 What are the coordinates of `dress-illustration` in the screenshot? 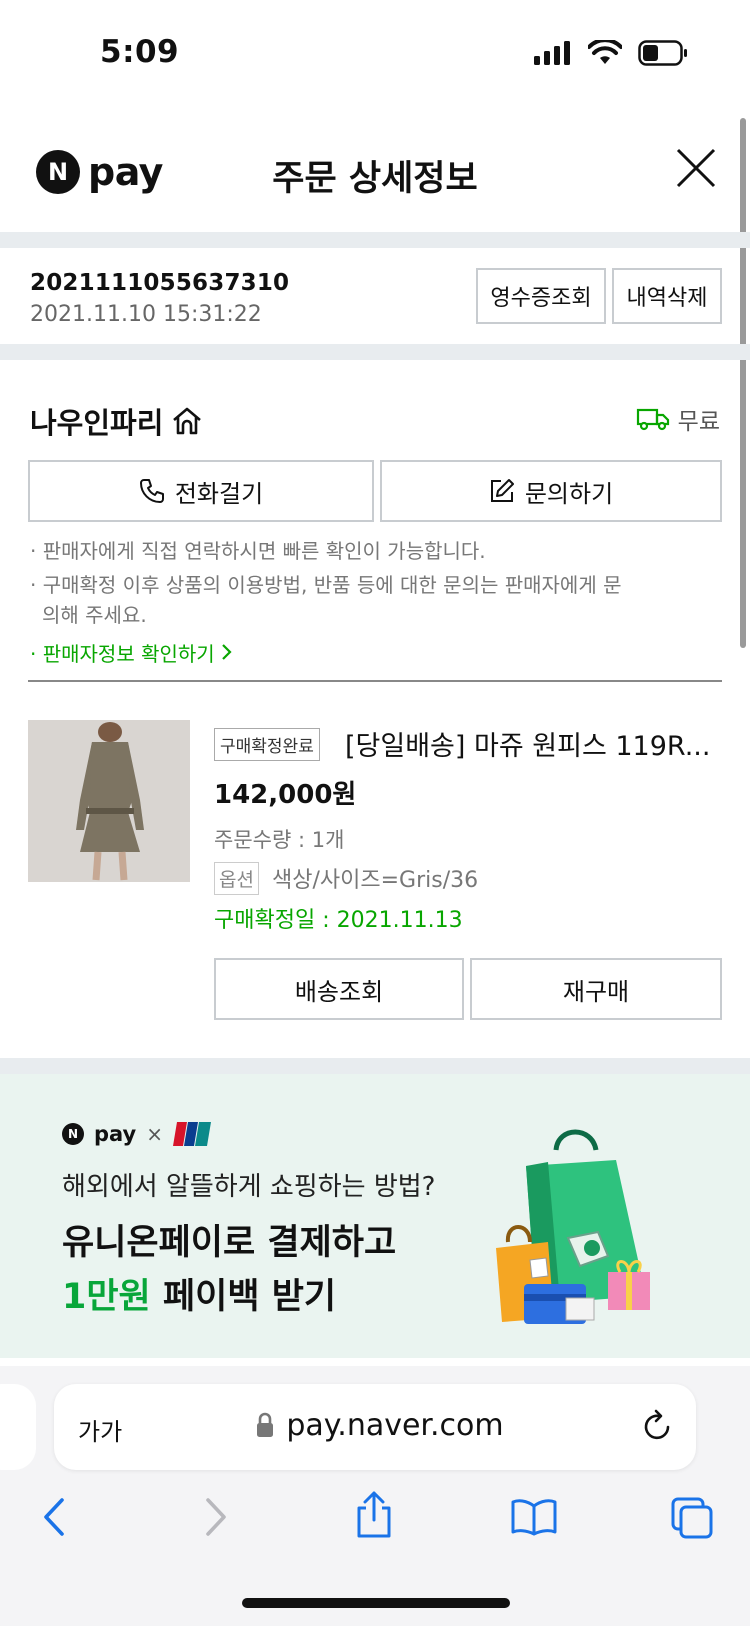 It's located at (109, 801).